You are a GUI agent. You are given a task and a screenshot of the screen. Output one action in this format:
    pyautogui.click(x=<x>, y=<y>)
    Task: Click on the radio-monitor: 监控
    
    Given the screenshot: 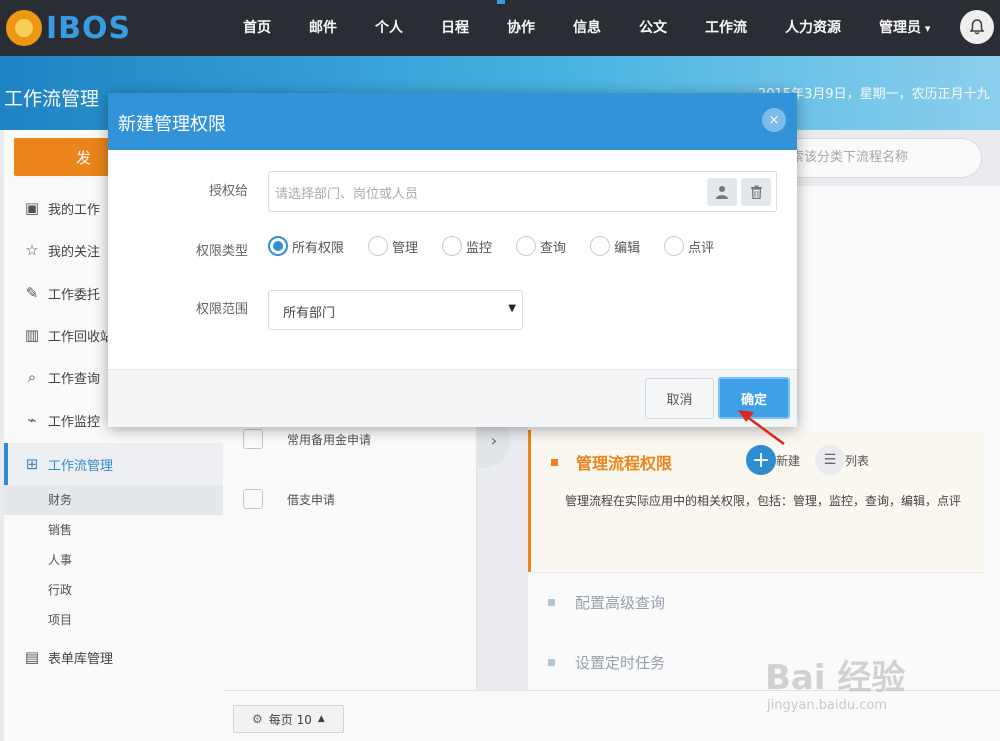 What is the action you would take?
    pyautogui.click(x=467, y=246)
    